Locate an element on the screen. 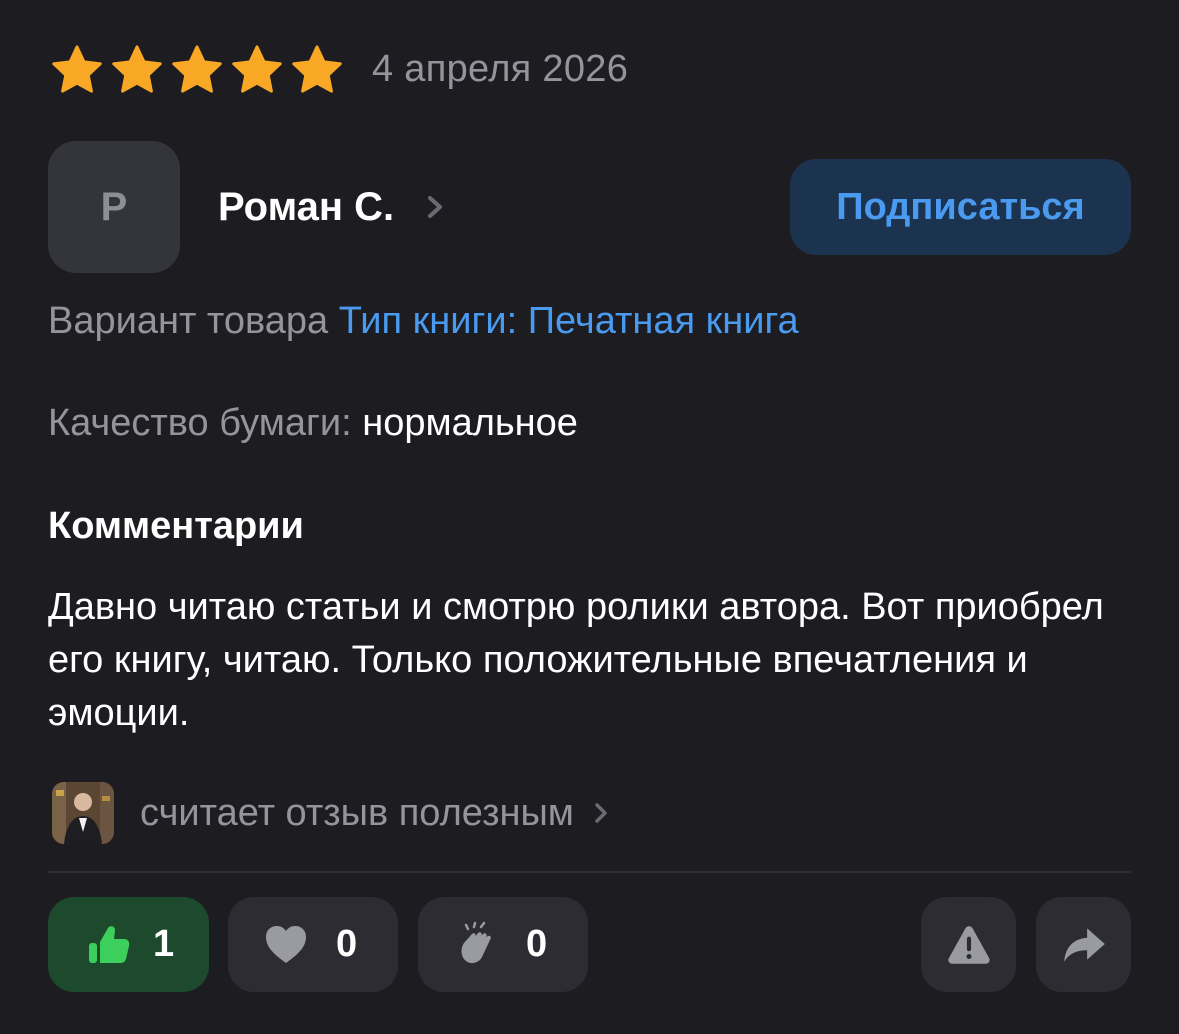 The width and height of the screenshot is (1179, 1034). report-button is located at coordinates (968, 944).